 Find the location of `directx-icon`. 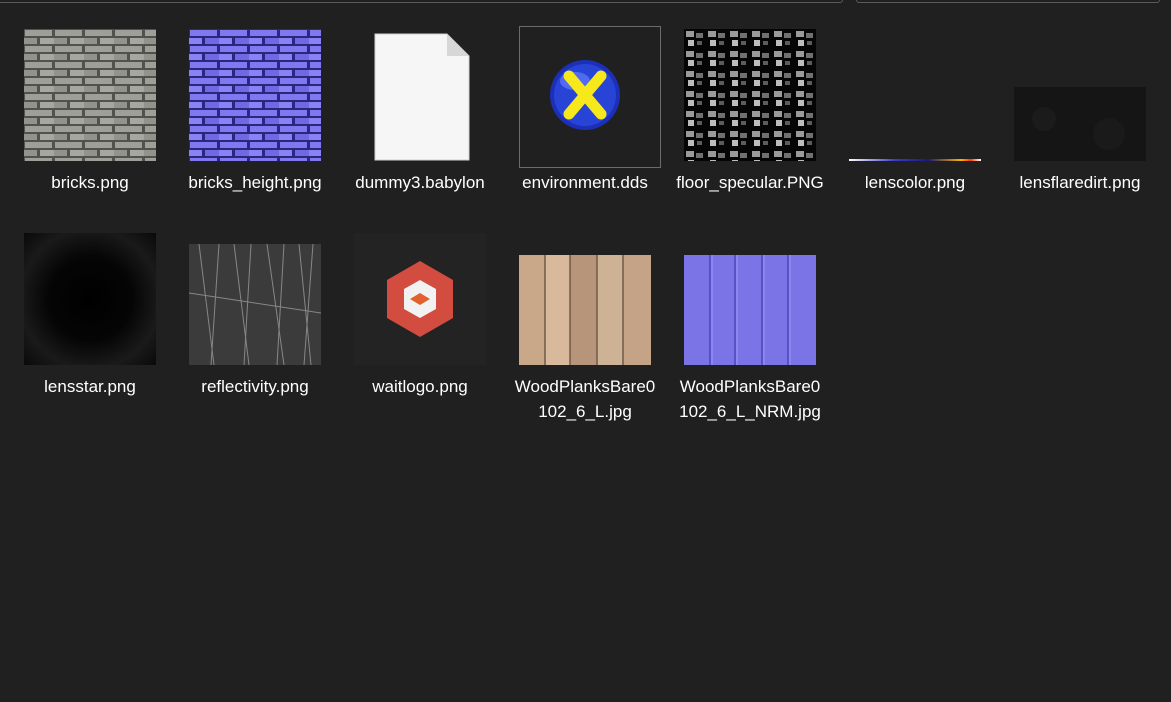

directx-icon is located at coordinates (585, 95).